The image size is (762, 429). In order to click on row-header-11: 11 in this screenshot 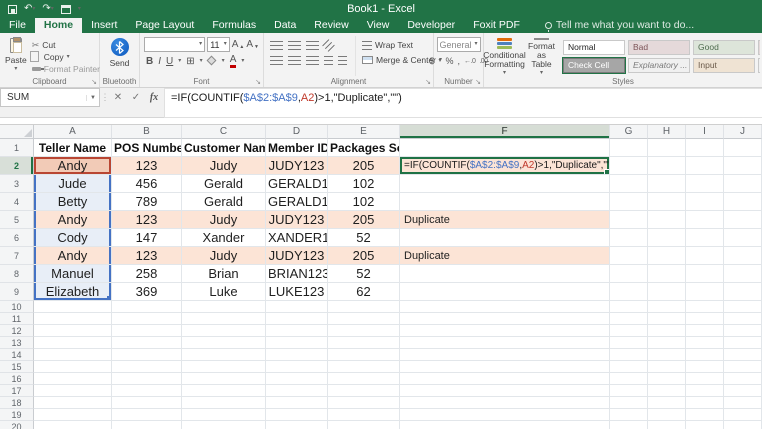, I will do `click(17, 319)`.